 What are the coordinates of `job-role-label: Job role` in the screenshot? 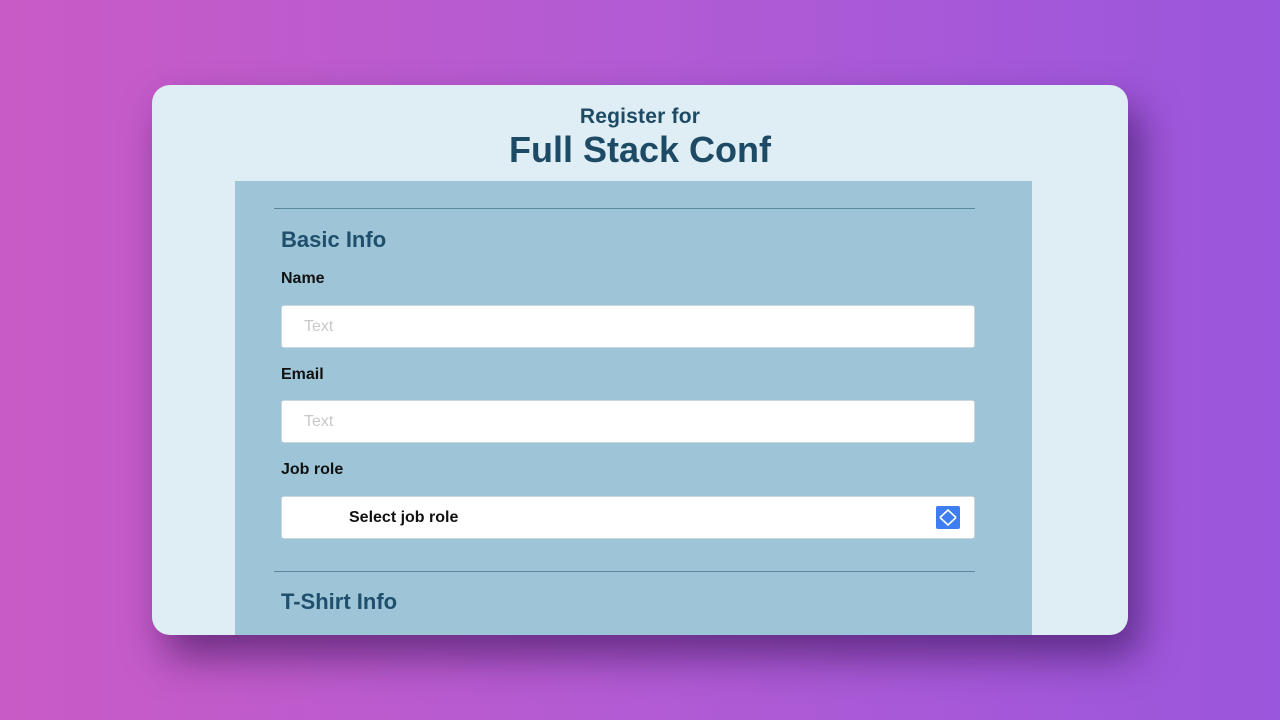 It's located at (312, 469).